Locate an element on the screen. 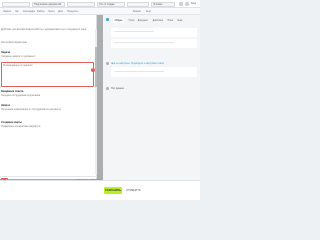 The height and width of the screenshot is (240, 320). tab-feed: Лента is located at coordinates (51, 11).